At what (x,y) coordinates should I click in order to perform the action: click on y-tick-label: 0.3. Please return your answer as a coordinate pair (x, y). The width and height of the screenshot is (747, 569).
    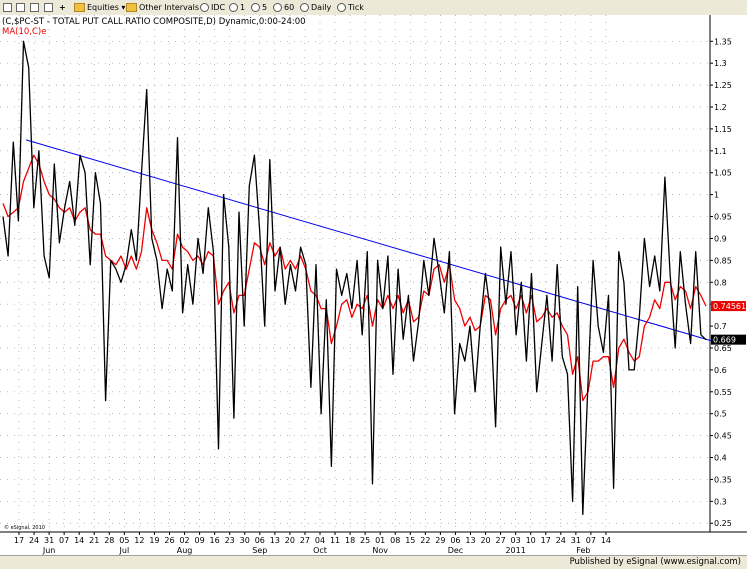
    Looking at the image, I should click on (720, 501).